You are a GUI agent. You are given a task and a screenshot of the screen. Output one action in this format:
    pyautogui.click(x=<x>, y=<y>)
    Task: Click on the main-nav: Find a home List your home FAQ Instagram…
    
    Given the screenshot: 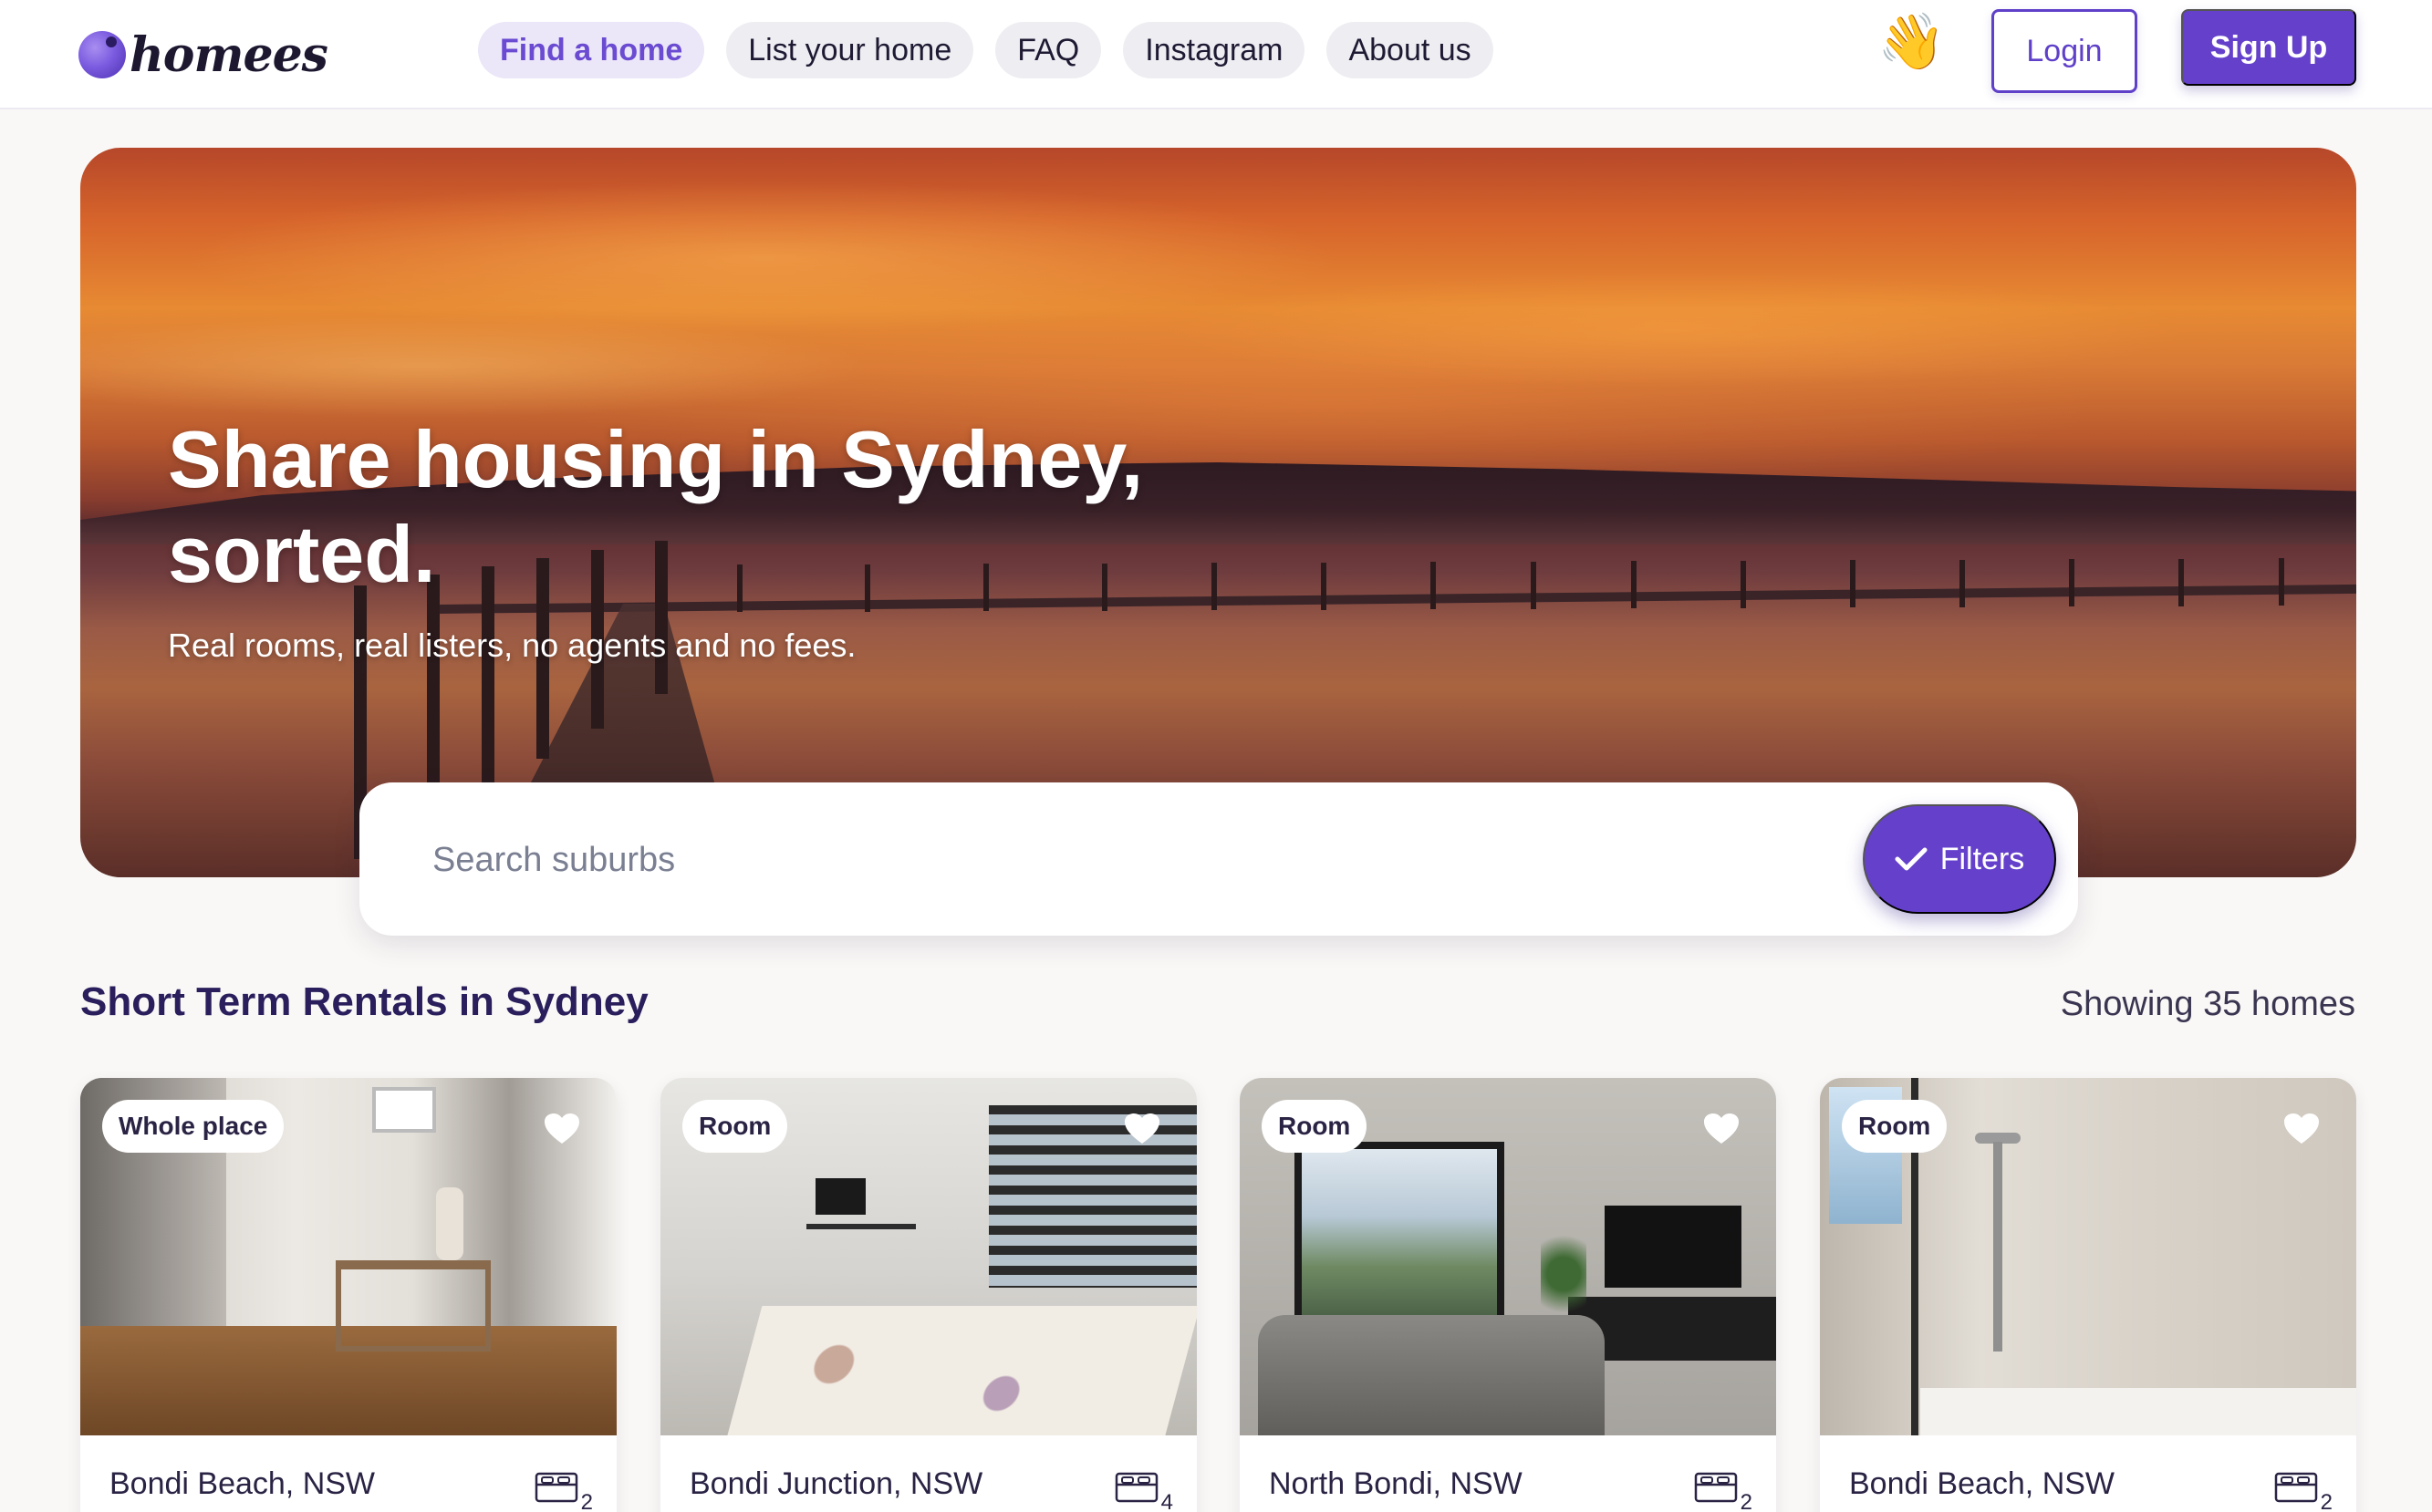 What is the action you would take?
    pyautogui.click(x=985, y=51)
    